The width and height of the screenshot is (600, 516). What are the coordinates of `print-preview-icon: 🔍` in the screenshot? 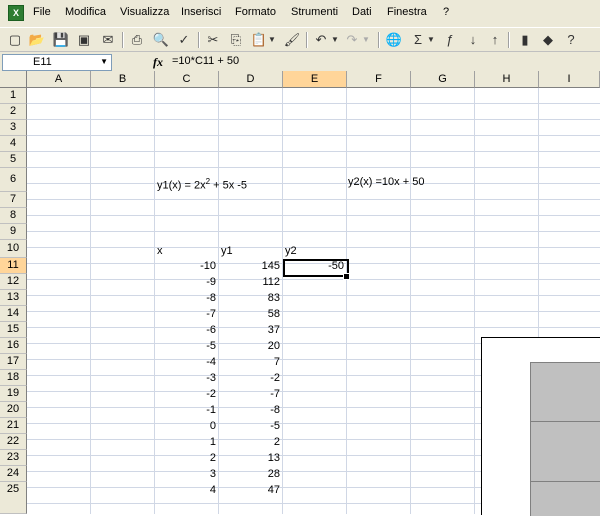 It's located at (161, 40).